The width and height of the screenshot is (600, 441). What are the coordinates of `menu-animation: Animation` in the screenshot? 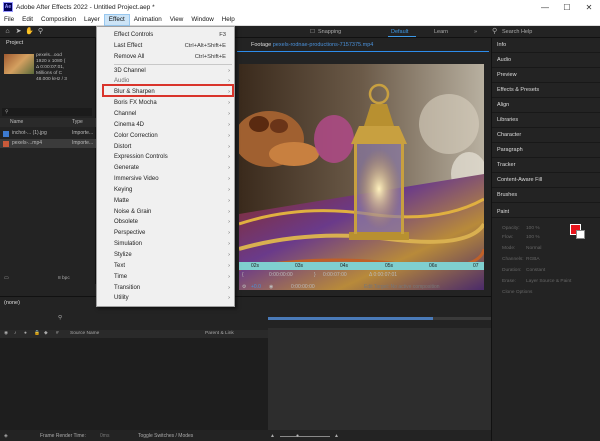 It's located at (148, 20).